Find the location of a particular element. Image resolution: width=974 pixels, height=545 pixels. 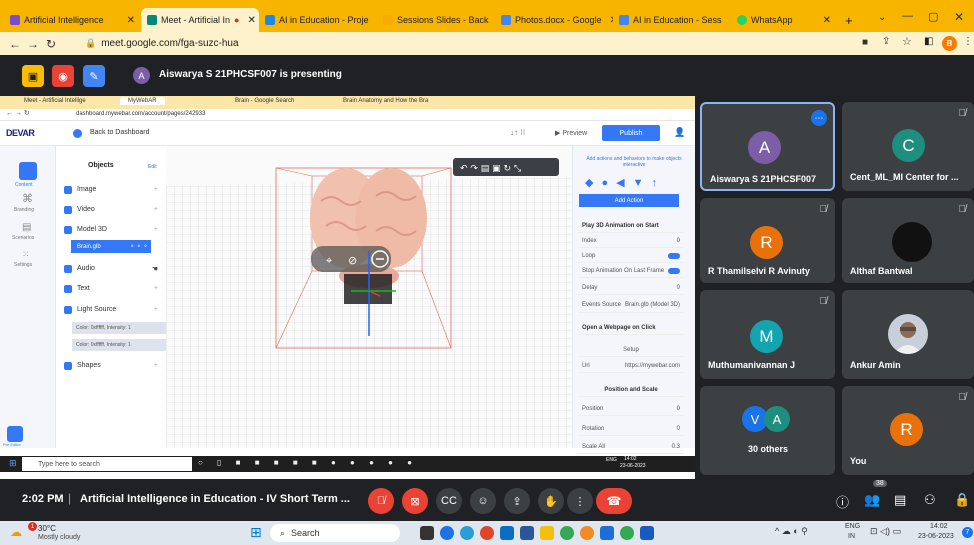

object-audio: Audio ☚ is located at coordinates (111, 268).